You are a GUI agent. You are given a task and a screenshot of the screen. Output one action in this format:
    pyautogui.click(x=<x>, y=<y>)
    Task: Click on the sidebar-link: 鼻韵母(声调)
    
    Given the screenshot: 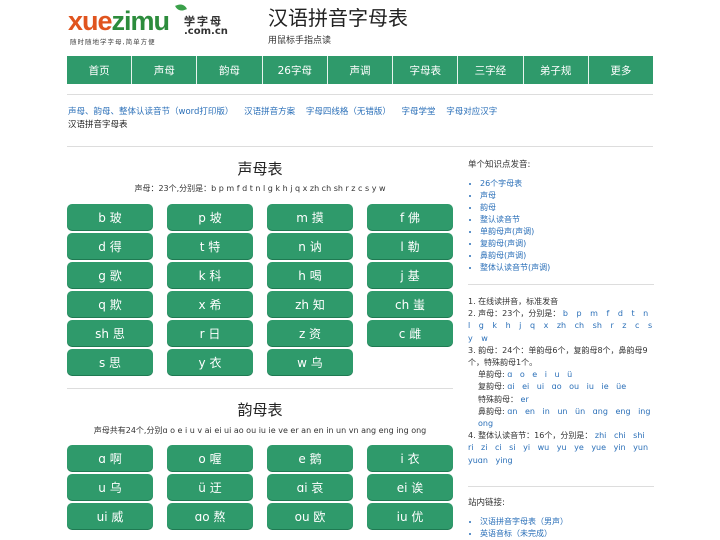 What is the action you would take?
    pyautogui.click(x=515, y=256)
    